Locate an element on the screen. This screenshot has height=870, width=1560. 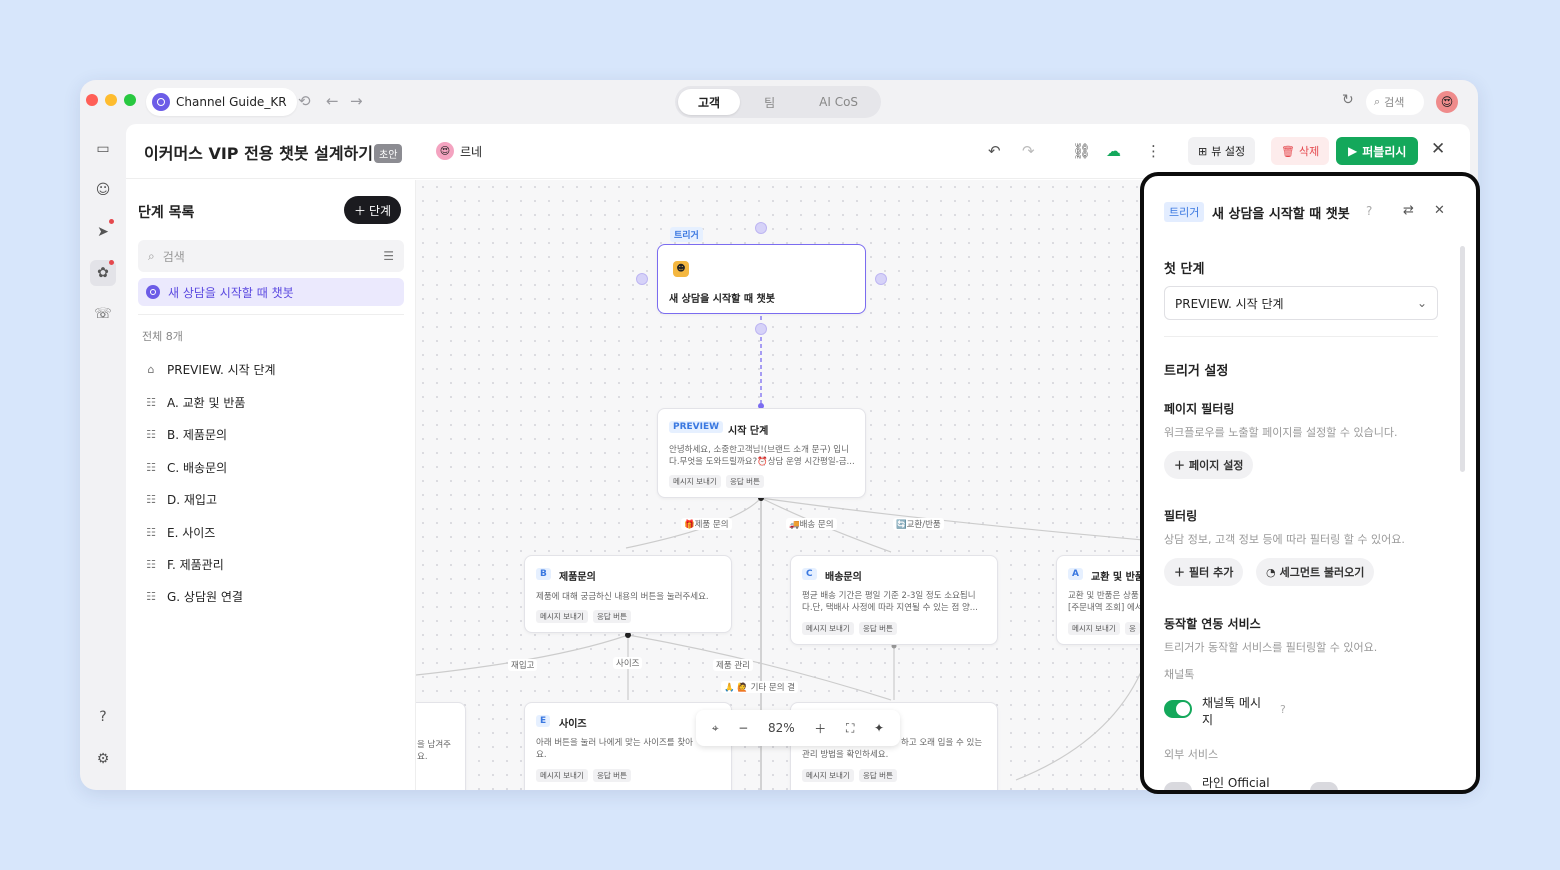
panel-scrollbar is located at coordinates (1462, 359).